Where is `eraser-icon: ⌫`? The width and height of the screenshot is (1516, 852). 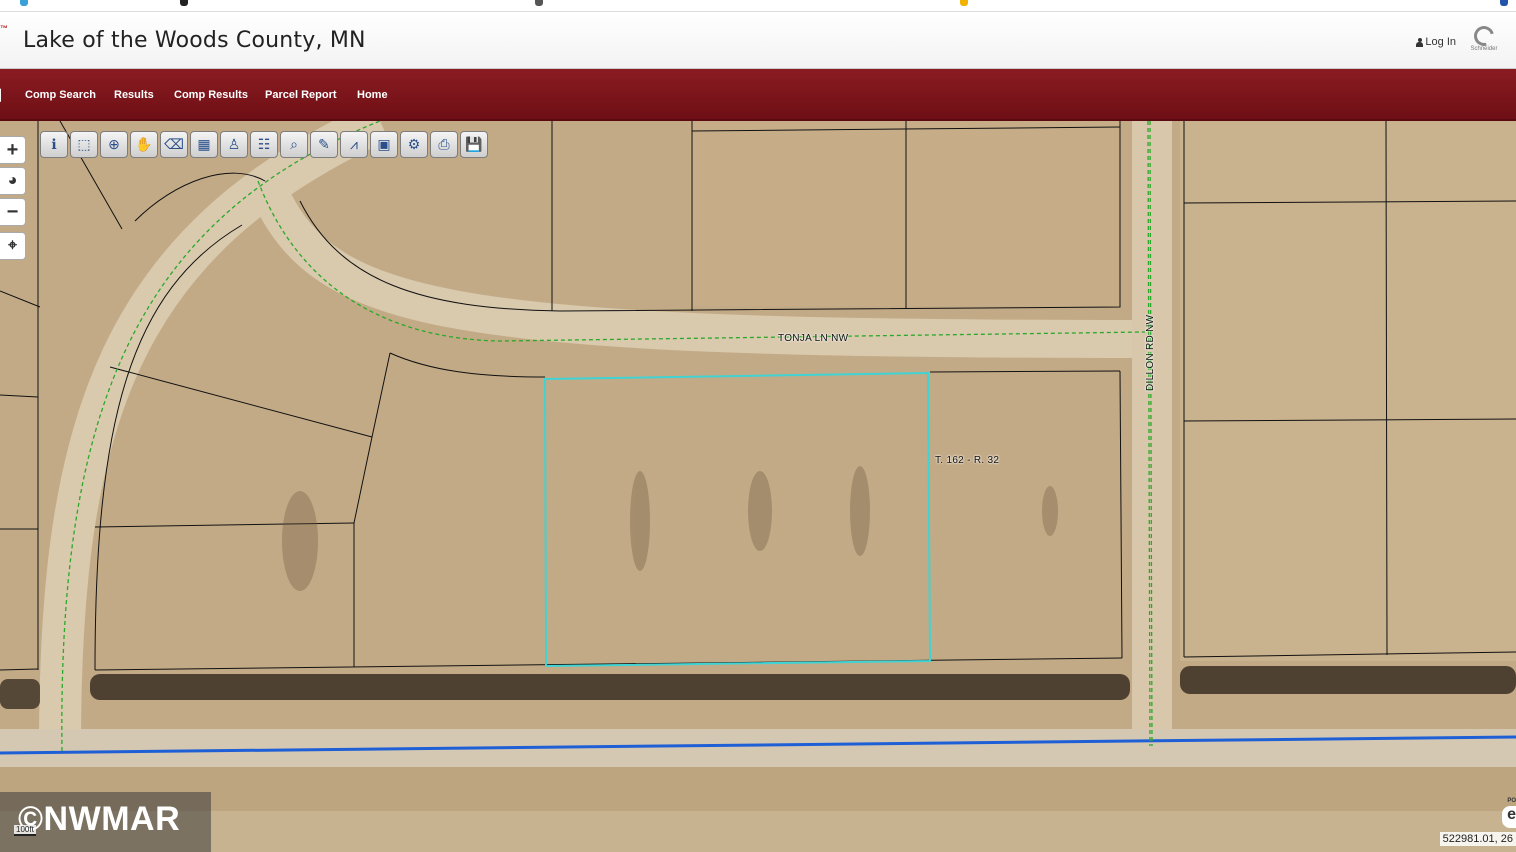
eraser-icon: ⌫ is located at coordinates (174, 144).